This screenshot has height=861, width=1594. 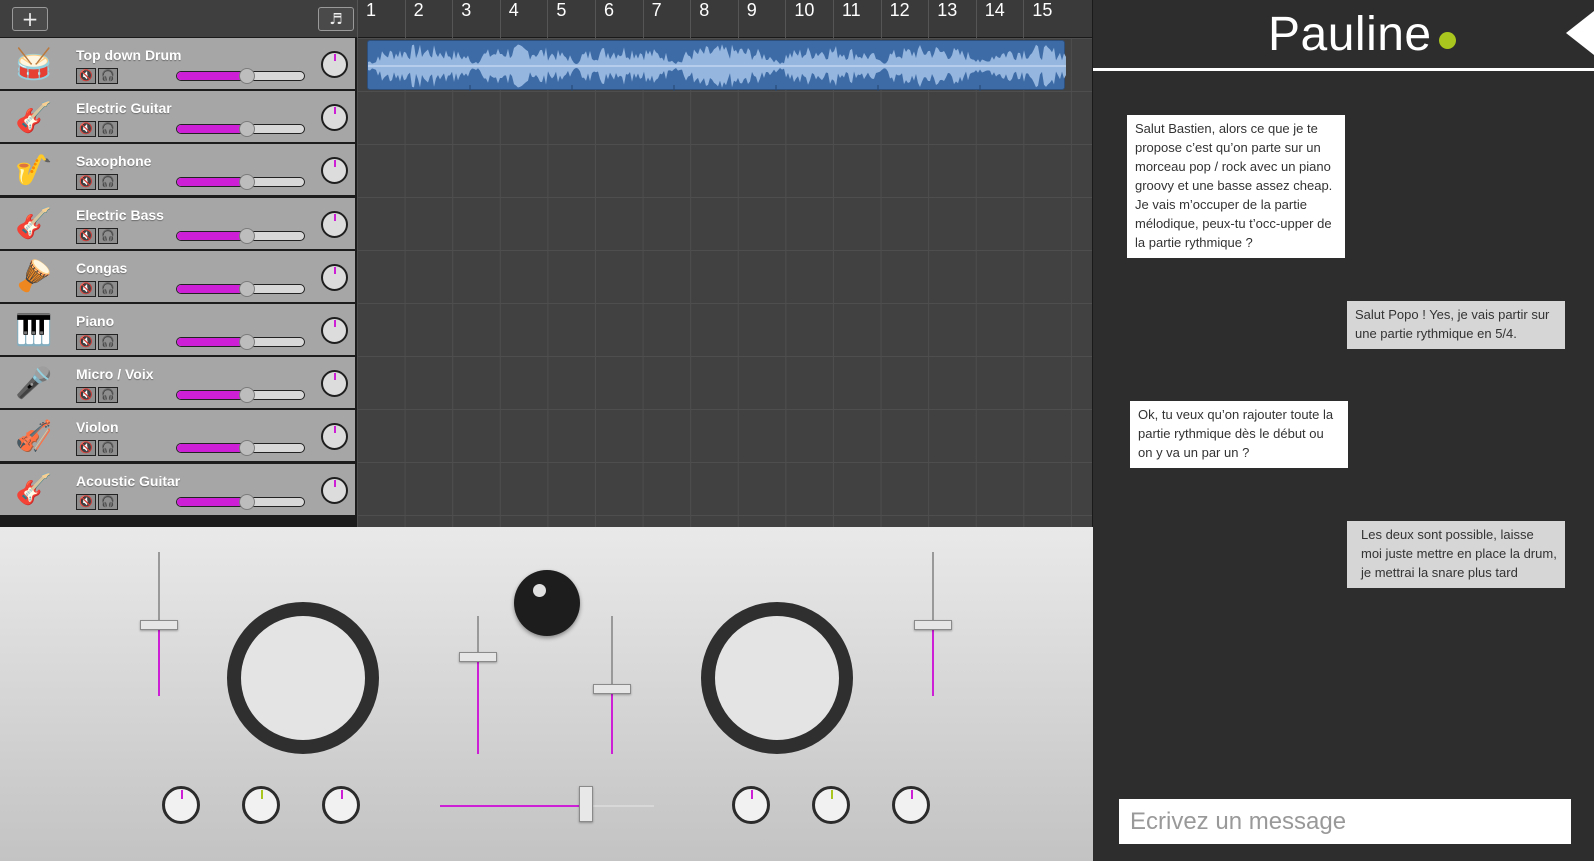 What do you see at coordinates (341, 805) in the screenshot?
I see `left-eq-low-knob` at bounding box center [341, 805].